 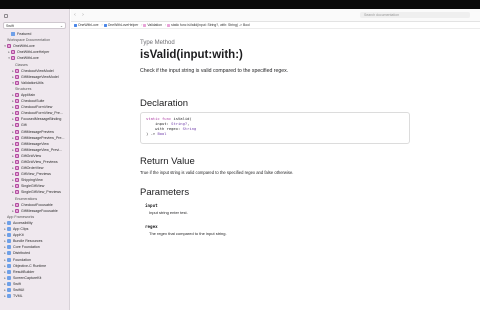 I want to click on declaration-heading: Declaration, so click(x=164, y=103).